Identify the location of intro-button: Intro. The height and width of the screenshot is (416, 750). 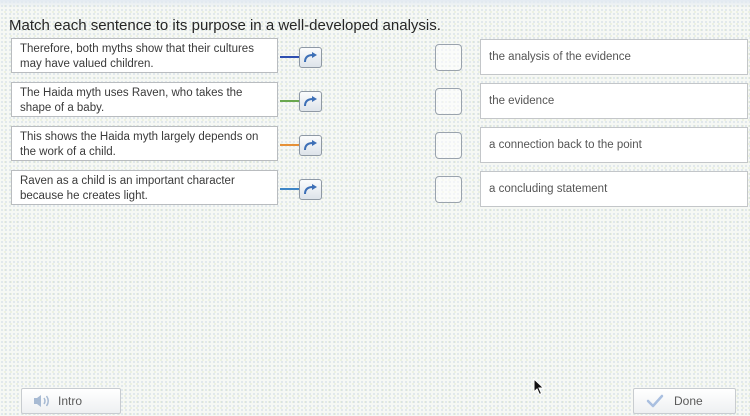
(71, 401).